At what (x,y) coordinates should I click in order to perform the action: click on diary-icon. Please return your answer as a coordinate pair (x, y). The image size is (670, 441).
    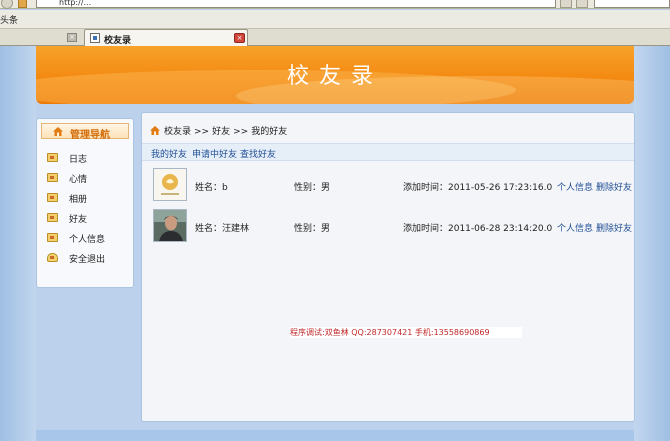
    Looking at the image, I should click on (52, 157).